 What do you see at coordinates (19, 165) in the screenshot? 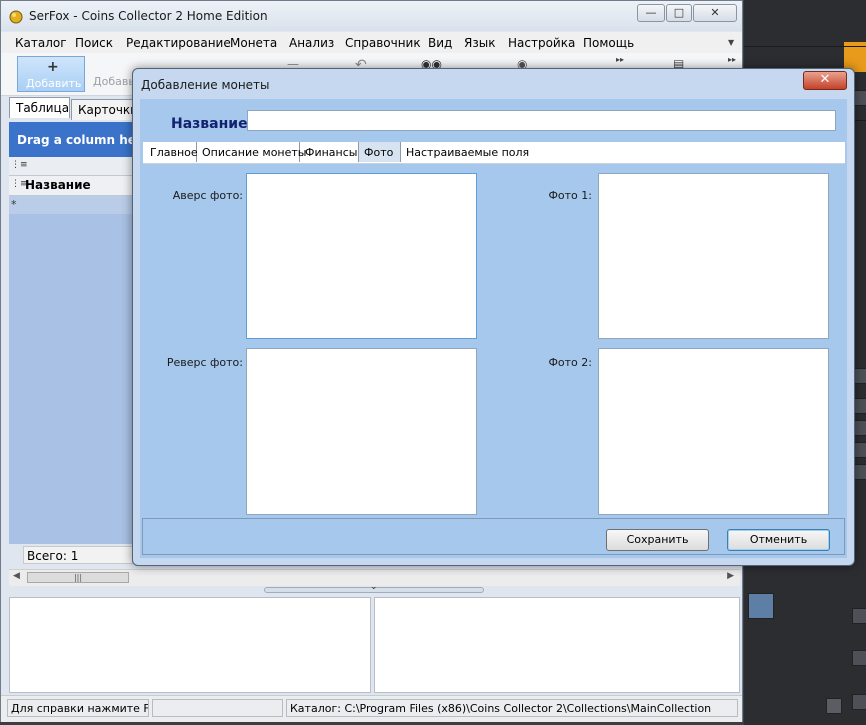
I see `row-selector-icon: ⋮≡` at bounding box center [19, 165].